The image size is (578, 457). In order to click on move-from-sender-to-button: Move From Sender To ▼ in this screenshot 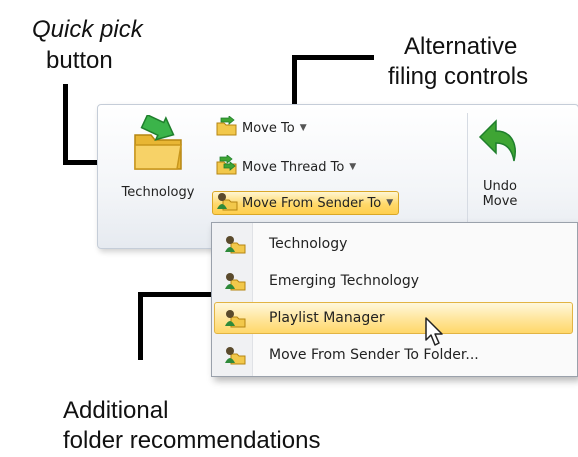, I will do `click(306, 203)`.